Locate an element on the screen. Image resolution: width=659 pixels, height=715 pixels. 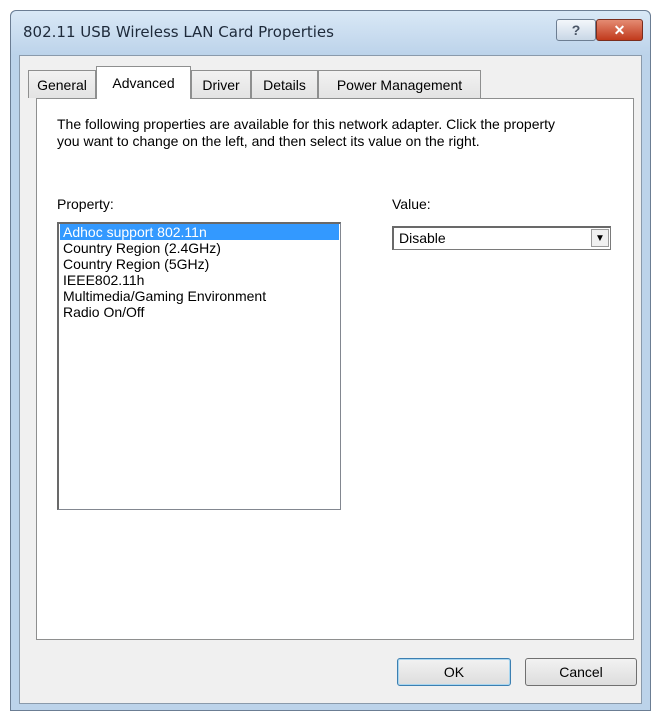
property-item-ieee80211h: IEEE802.11h is located at coordinates (199, 280).